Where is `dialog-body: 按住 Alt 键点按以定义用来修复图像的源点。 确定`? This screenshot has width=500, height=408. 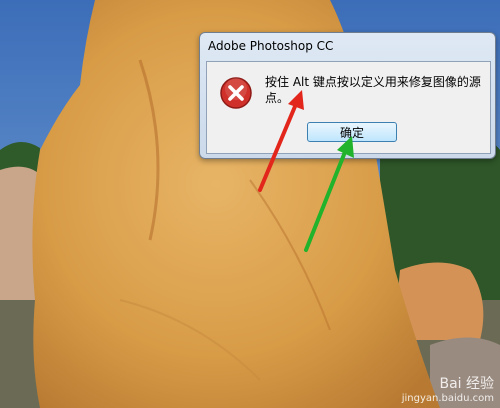 dialog-body: 按住 Alt 键点按以定义用来修复图像的源点。 确定 is located at coordinates (348, 107).